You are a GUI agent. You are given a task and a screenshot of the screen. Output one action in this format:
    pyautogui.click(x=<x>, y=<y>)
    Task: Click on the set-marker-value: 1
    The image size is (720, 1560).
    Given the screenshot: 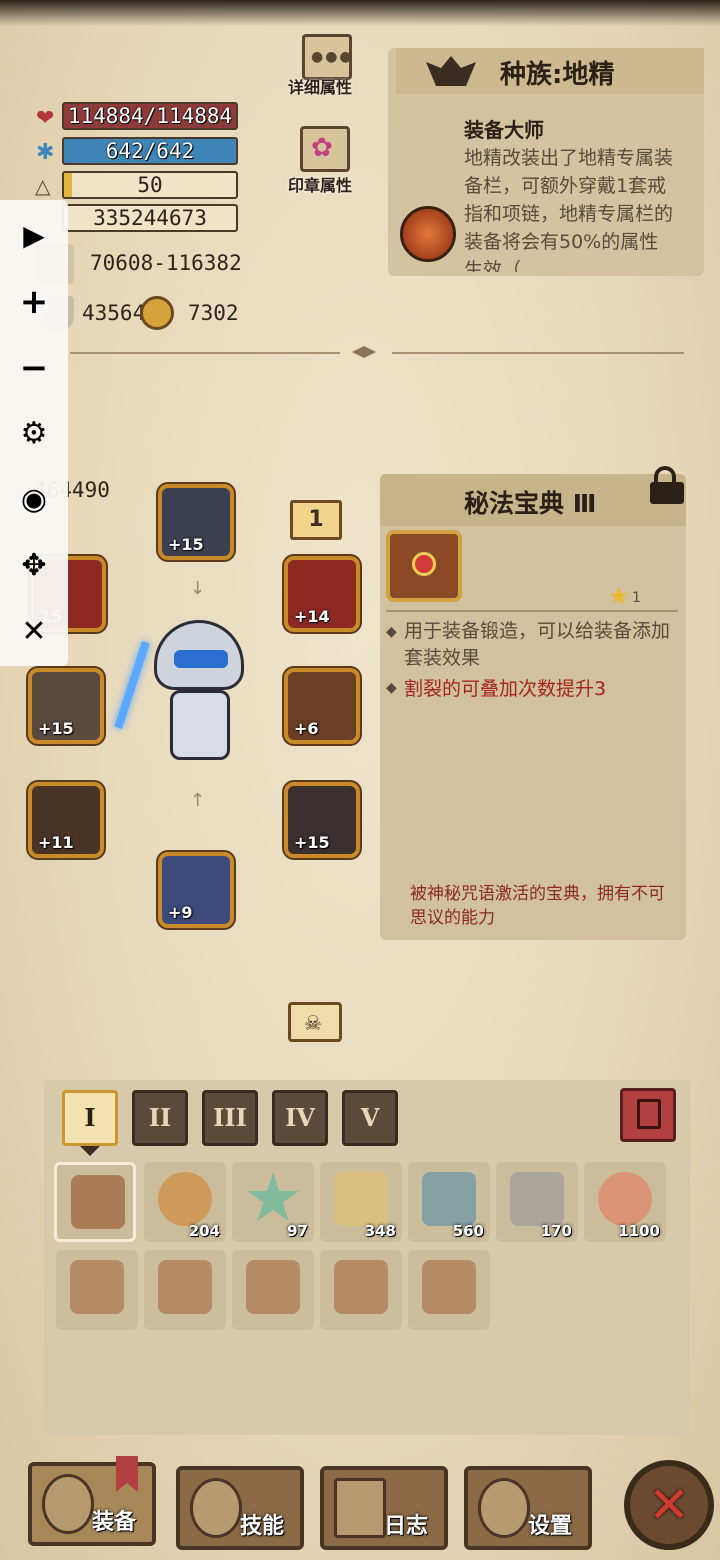 What is the action you would take?
    pyautogui.click(x=316, y=519)
    